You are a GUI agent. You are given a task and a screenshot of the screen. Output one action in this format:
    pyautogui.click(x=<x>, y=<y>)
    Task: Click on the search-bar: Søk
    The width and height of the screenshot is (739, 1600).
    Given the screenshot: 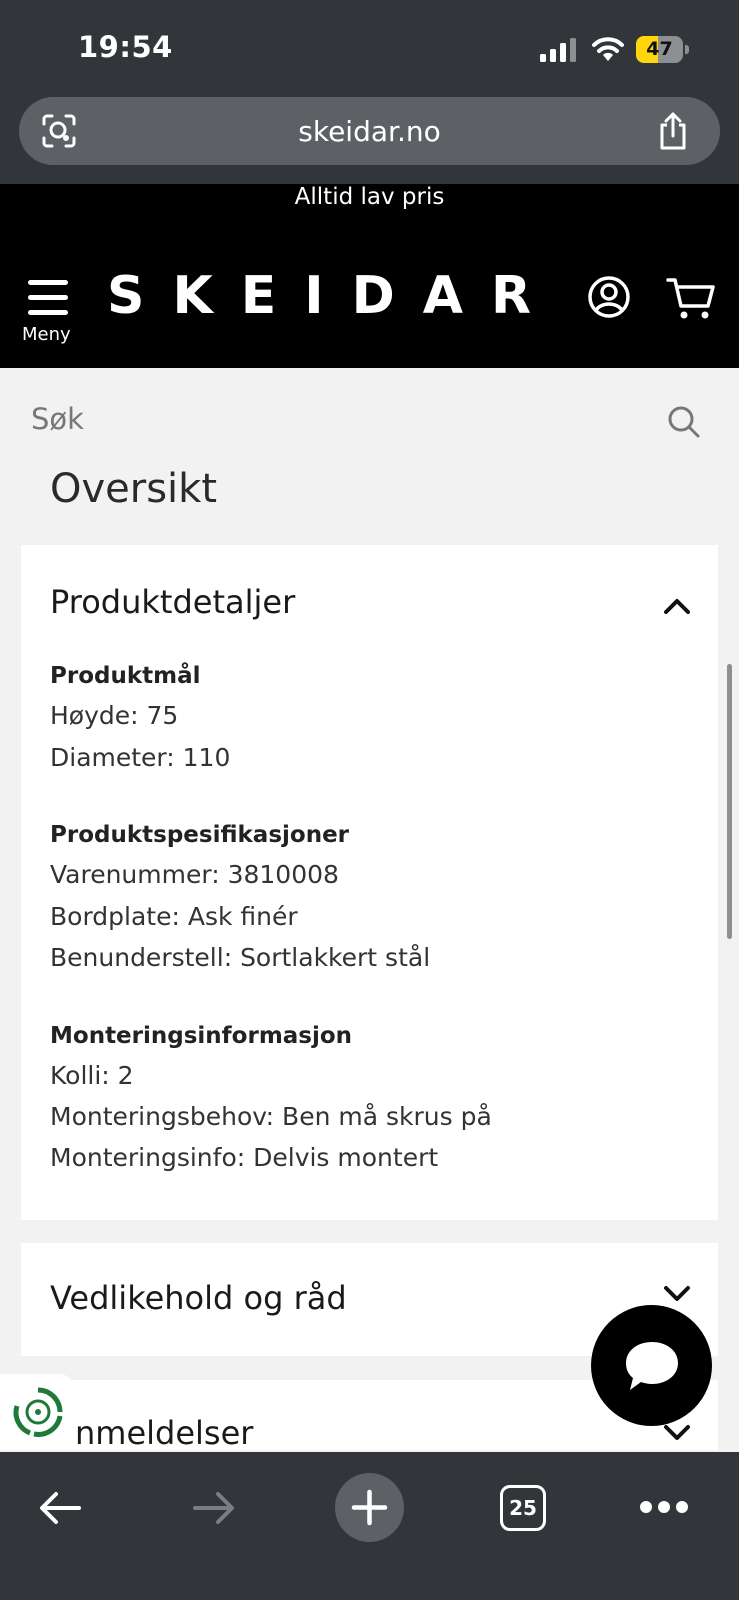 What is the action you would take?
    pyautogui.click(x=369, y=420)
    